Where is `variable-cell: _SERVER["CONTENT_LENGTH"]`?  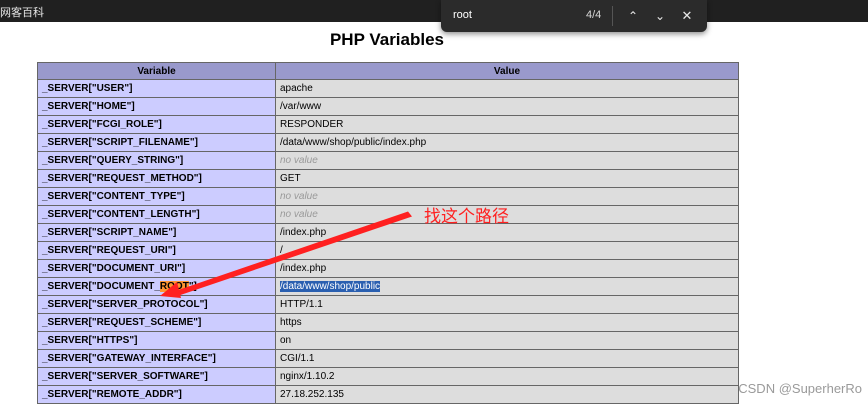 variable-cell: _SERVER["CONTENT_LENGTH"] is located at coordinates (156, 214).